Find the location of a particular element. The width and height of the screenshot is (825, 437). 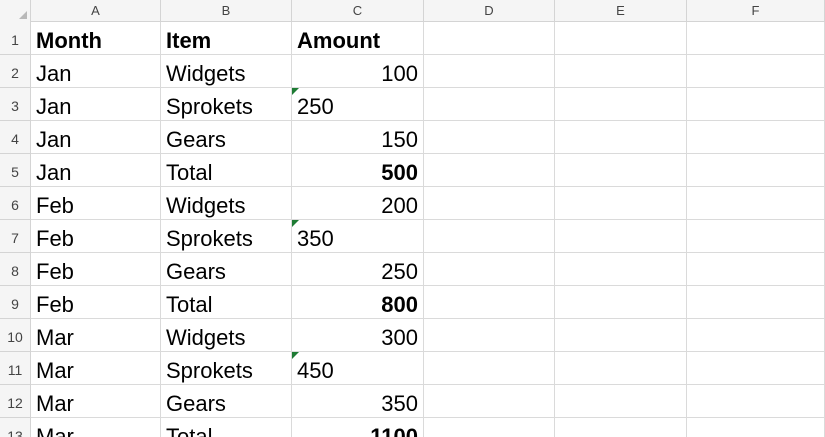

row-header: 7 is located at coordinates (15, 236).